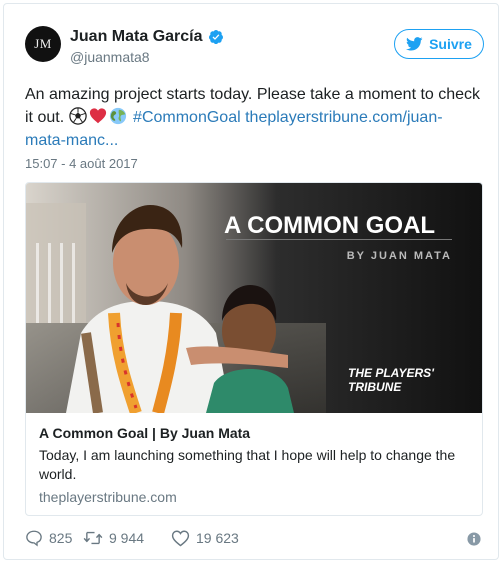  I want to click on globe-icon, so click(117, 116).